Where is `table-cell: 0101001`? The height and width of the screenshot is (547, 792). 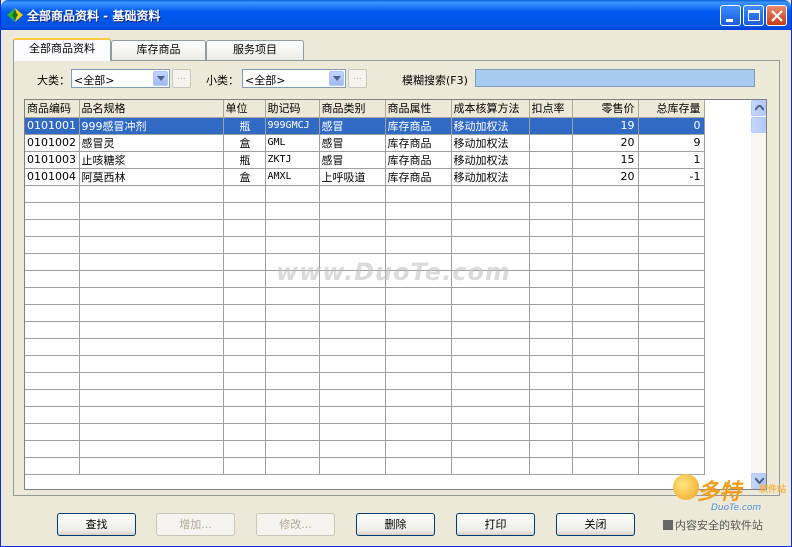
table-cell: 0101001 is located at coordinates (52, 126).